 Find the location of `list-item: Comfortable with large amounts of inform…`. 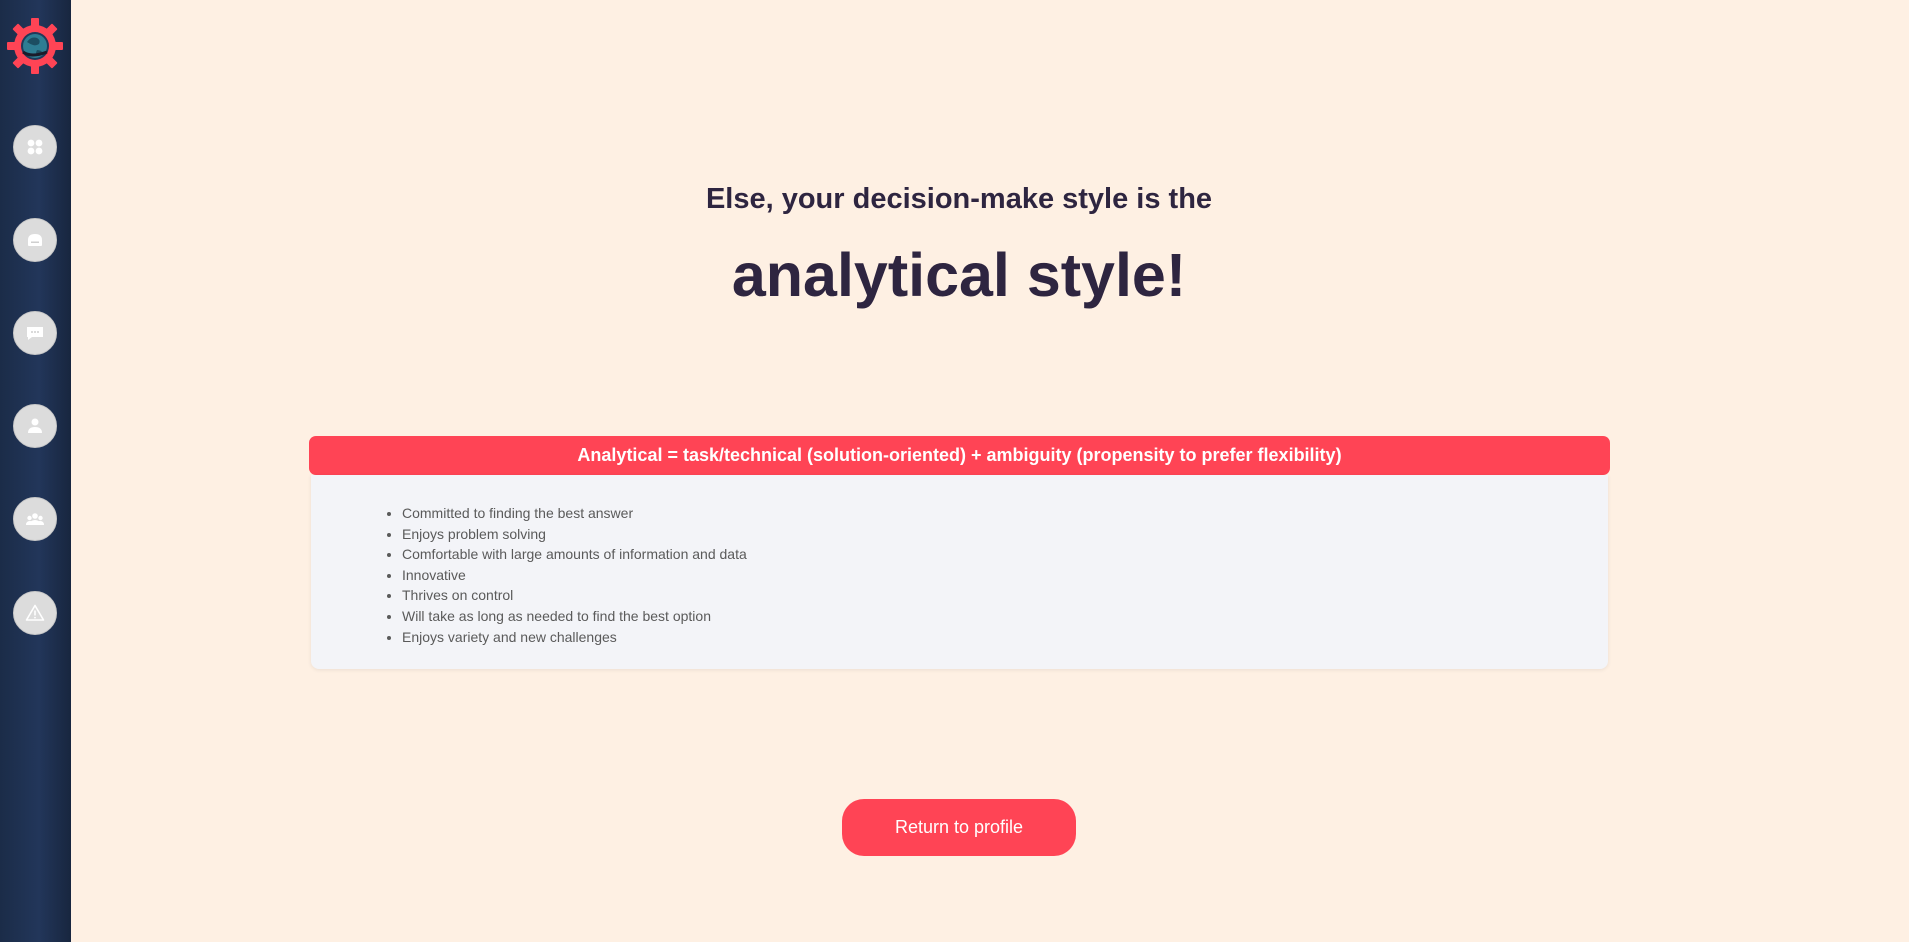

list-item: Comfortable with large amounts of inform… is located at coordinates (574, 554).